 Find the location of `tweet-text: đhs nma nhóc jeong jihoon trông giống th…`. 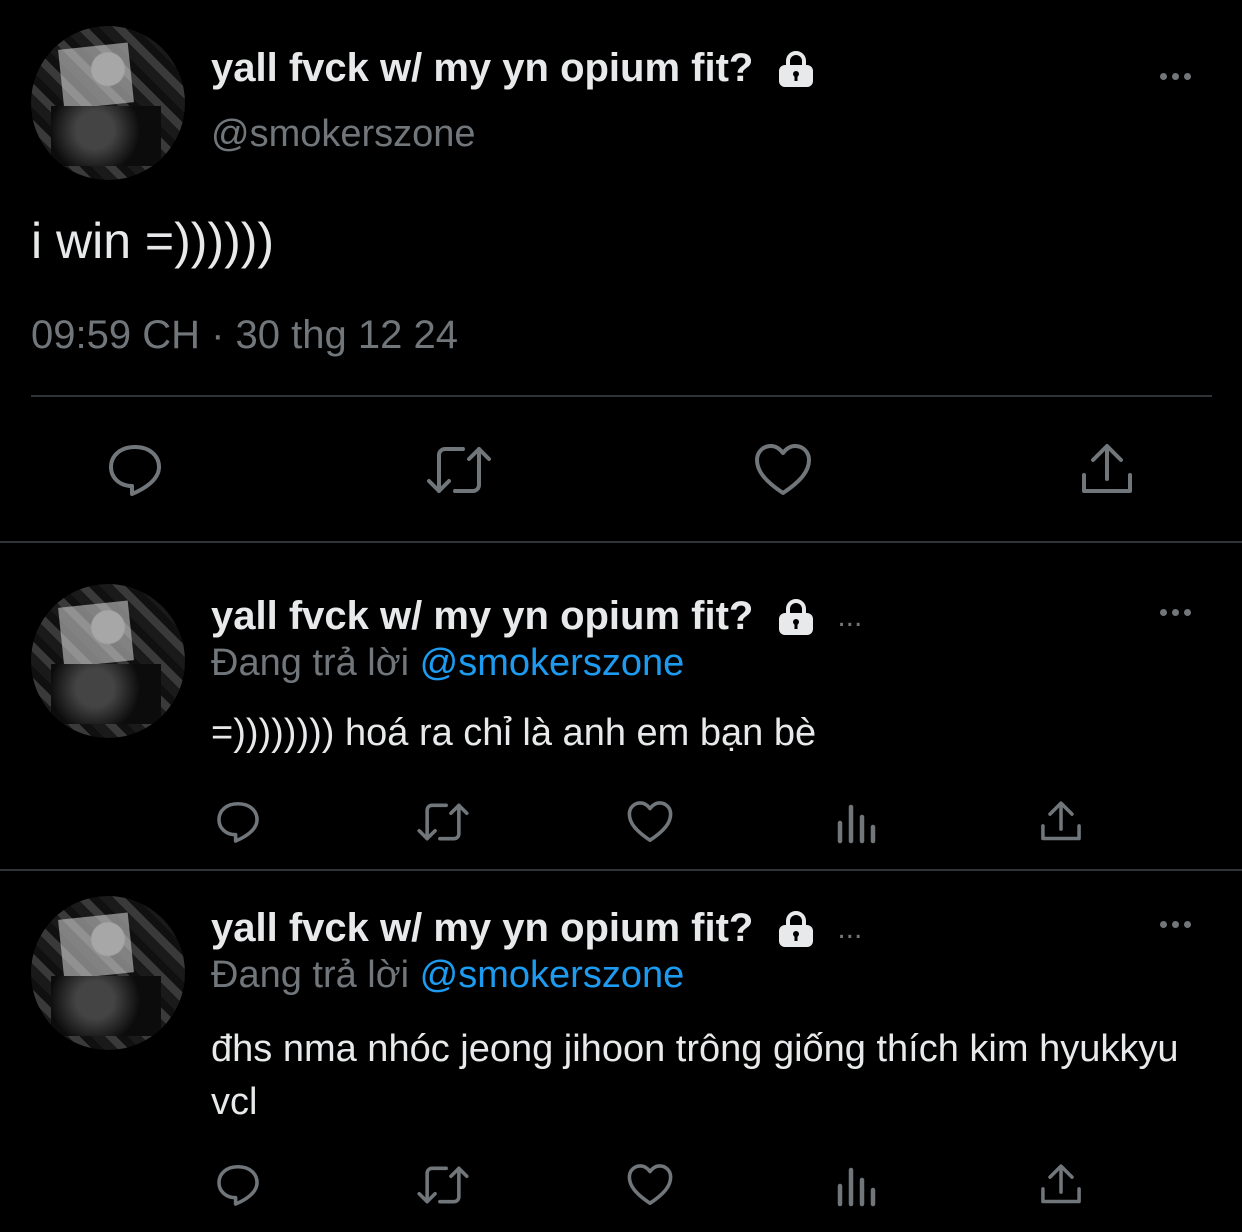

tweet-text: đhs nma nhóc jeong jihoon trông giống th… is located at coordinates (695, 1075).